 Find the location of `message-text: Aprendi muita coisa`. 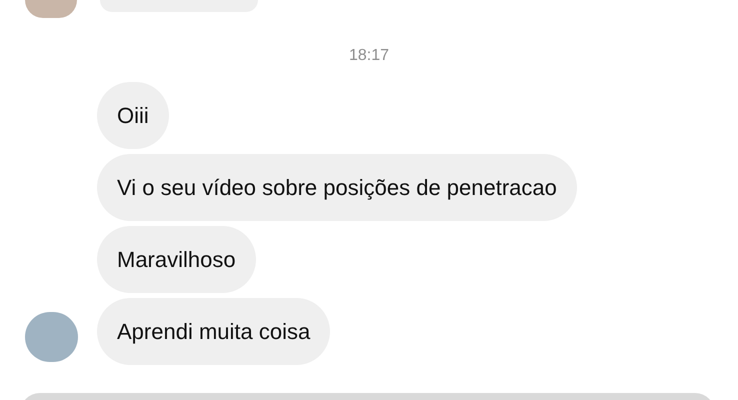

message-text: Aprendi muita coisa is located at coordinates (213, 332).